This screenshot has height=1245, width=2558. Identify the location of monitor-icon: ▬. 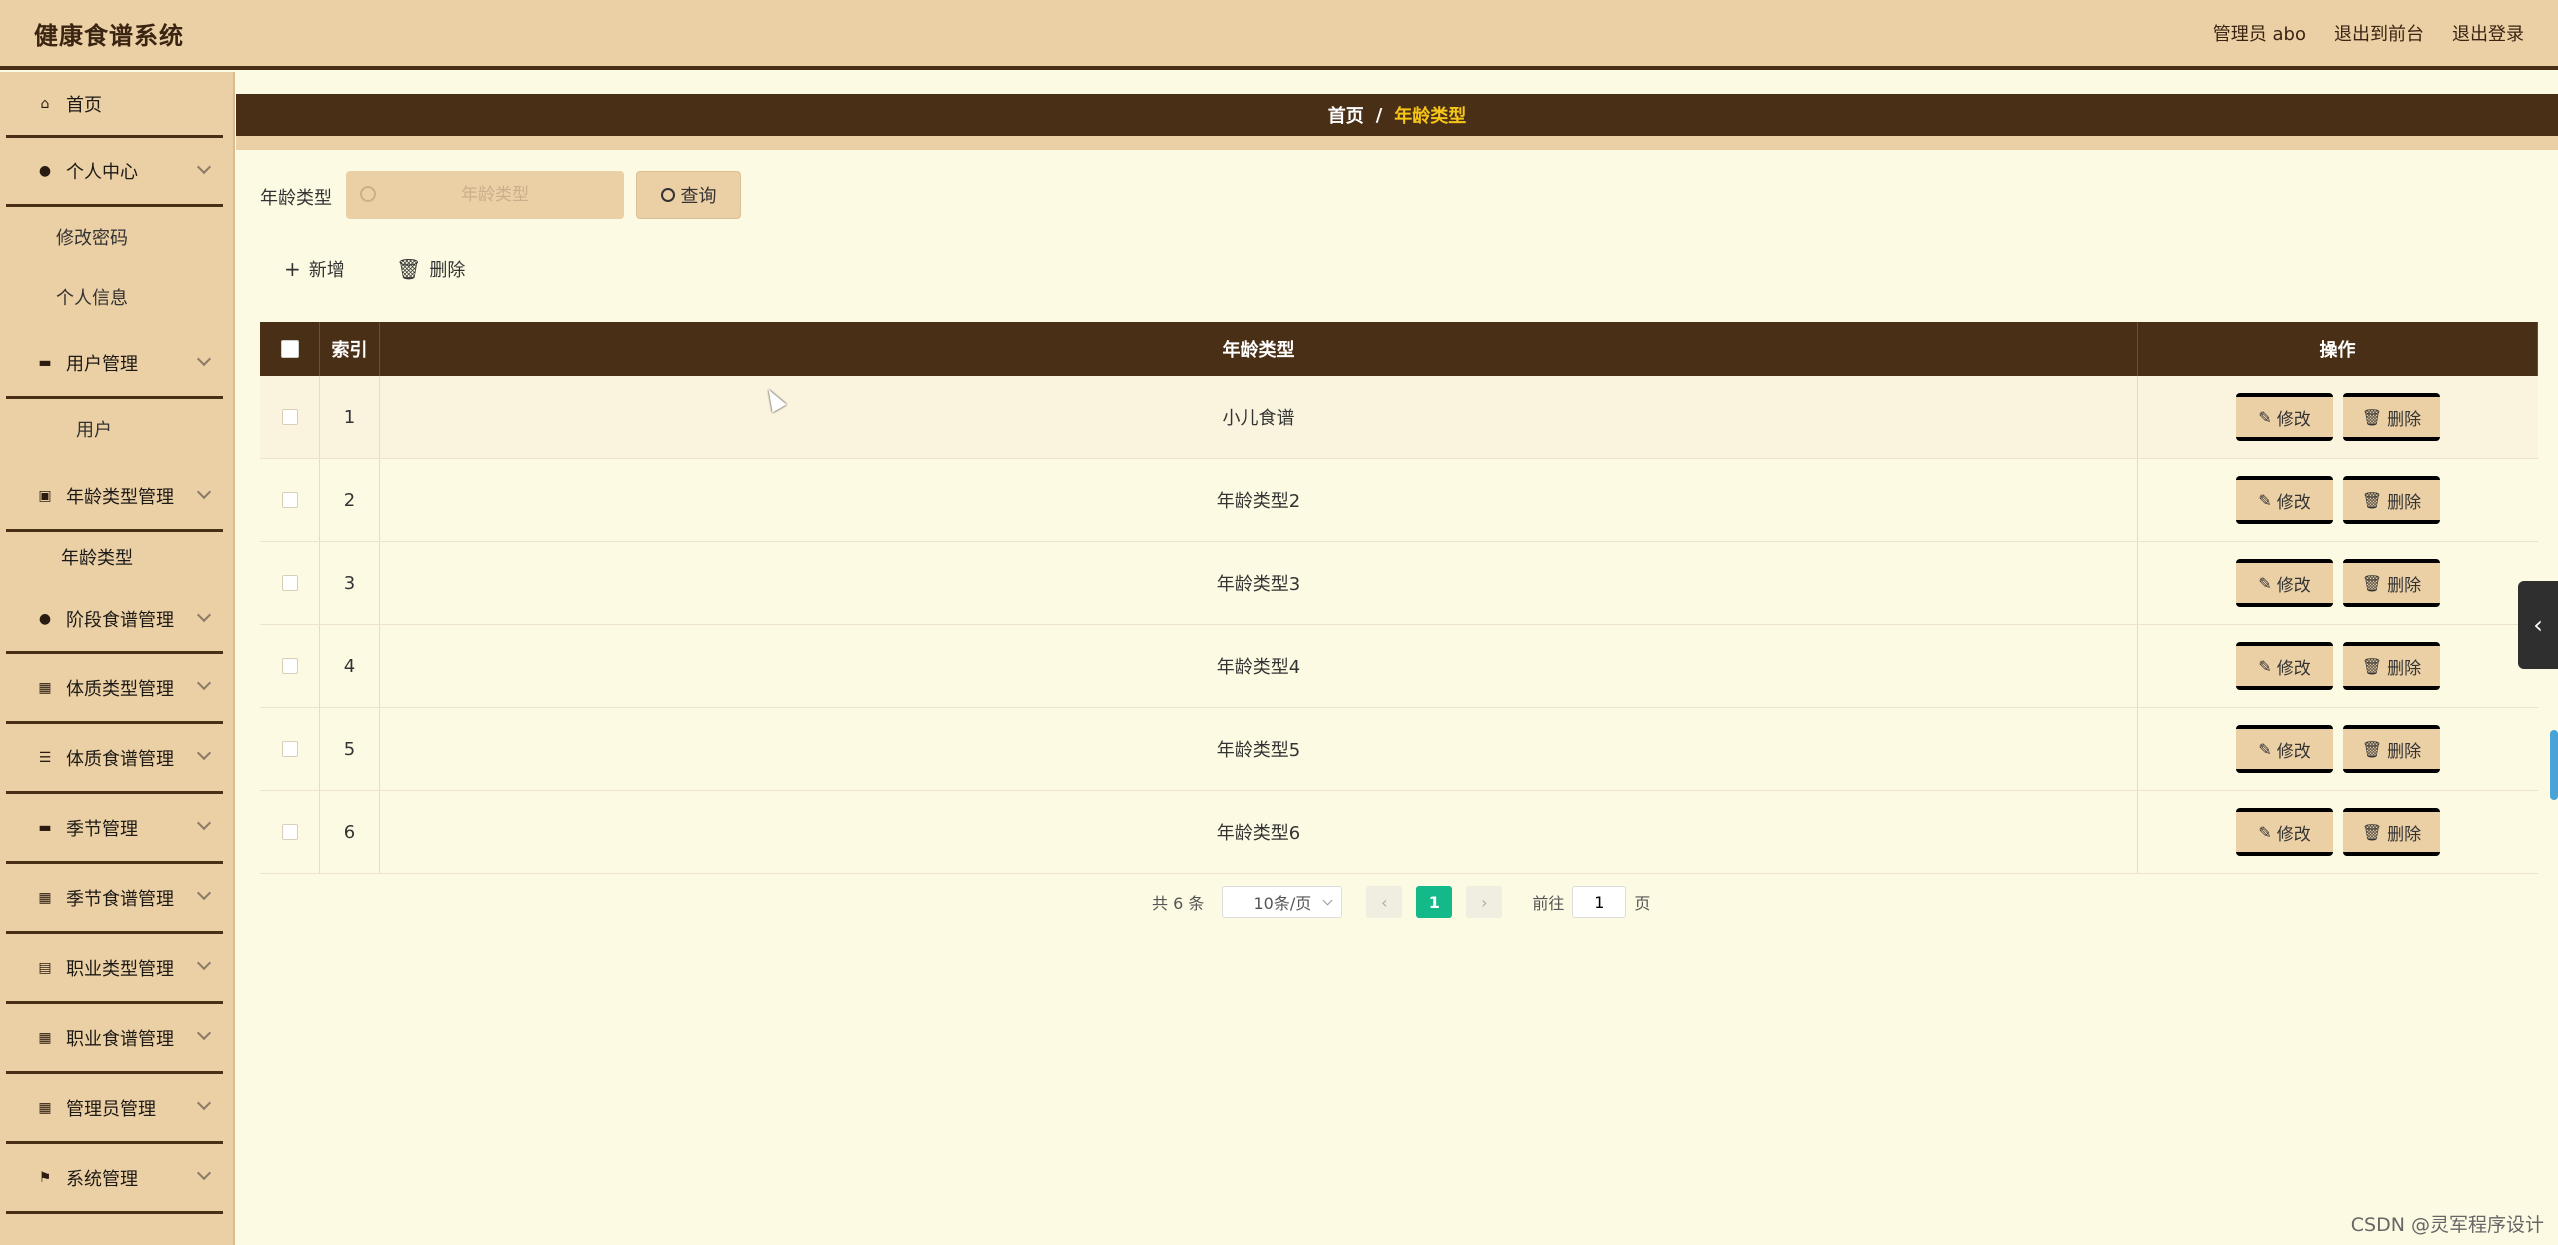
(45, 827).